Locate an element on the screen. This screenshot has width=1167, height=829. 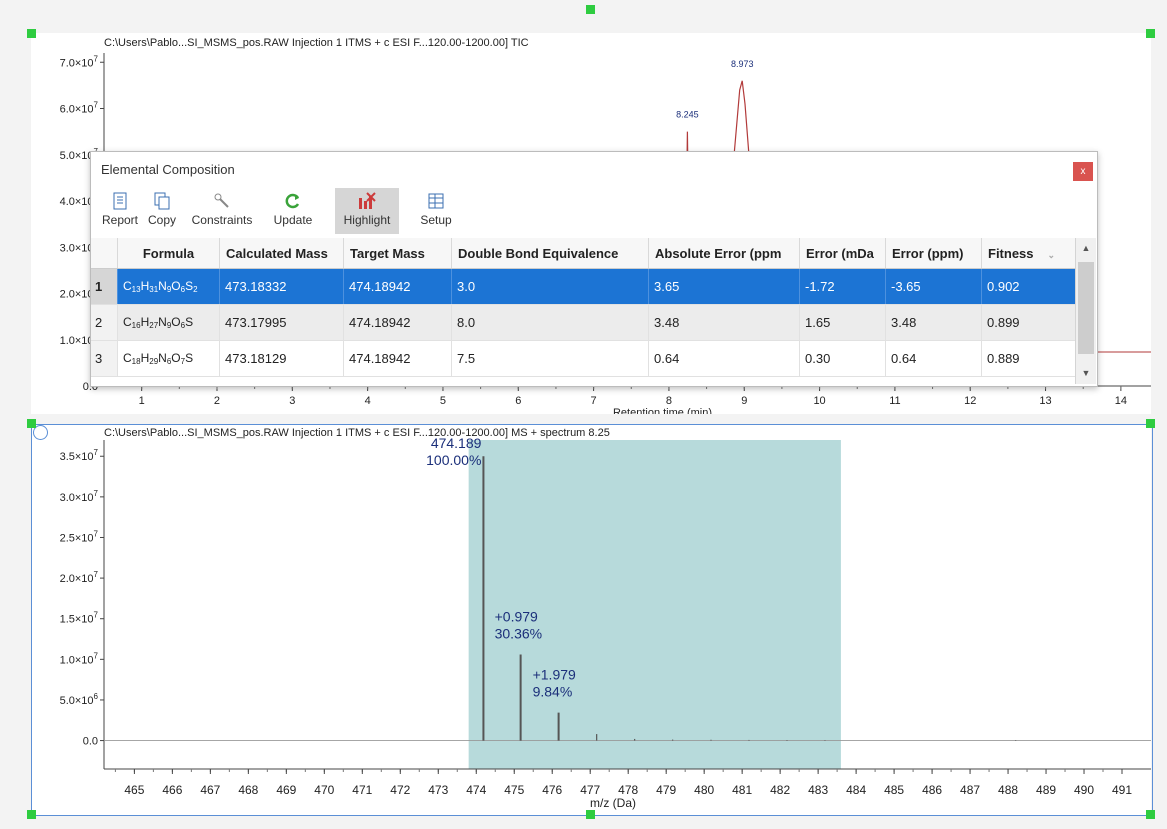
tic-x-tick-label: 12 is located at coordinates (970, 401).